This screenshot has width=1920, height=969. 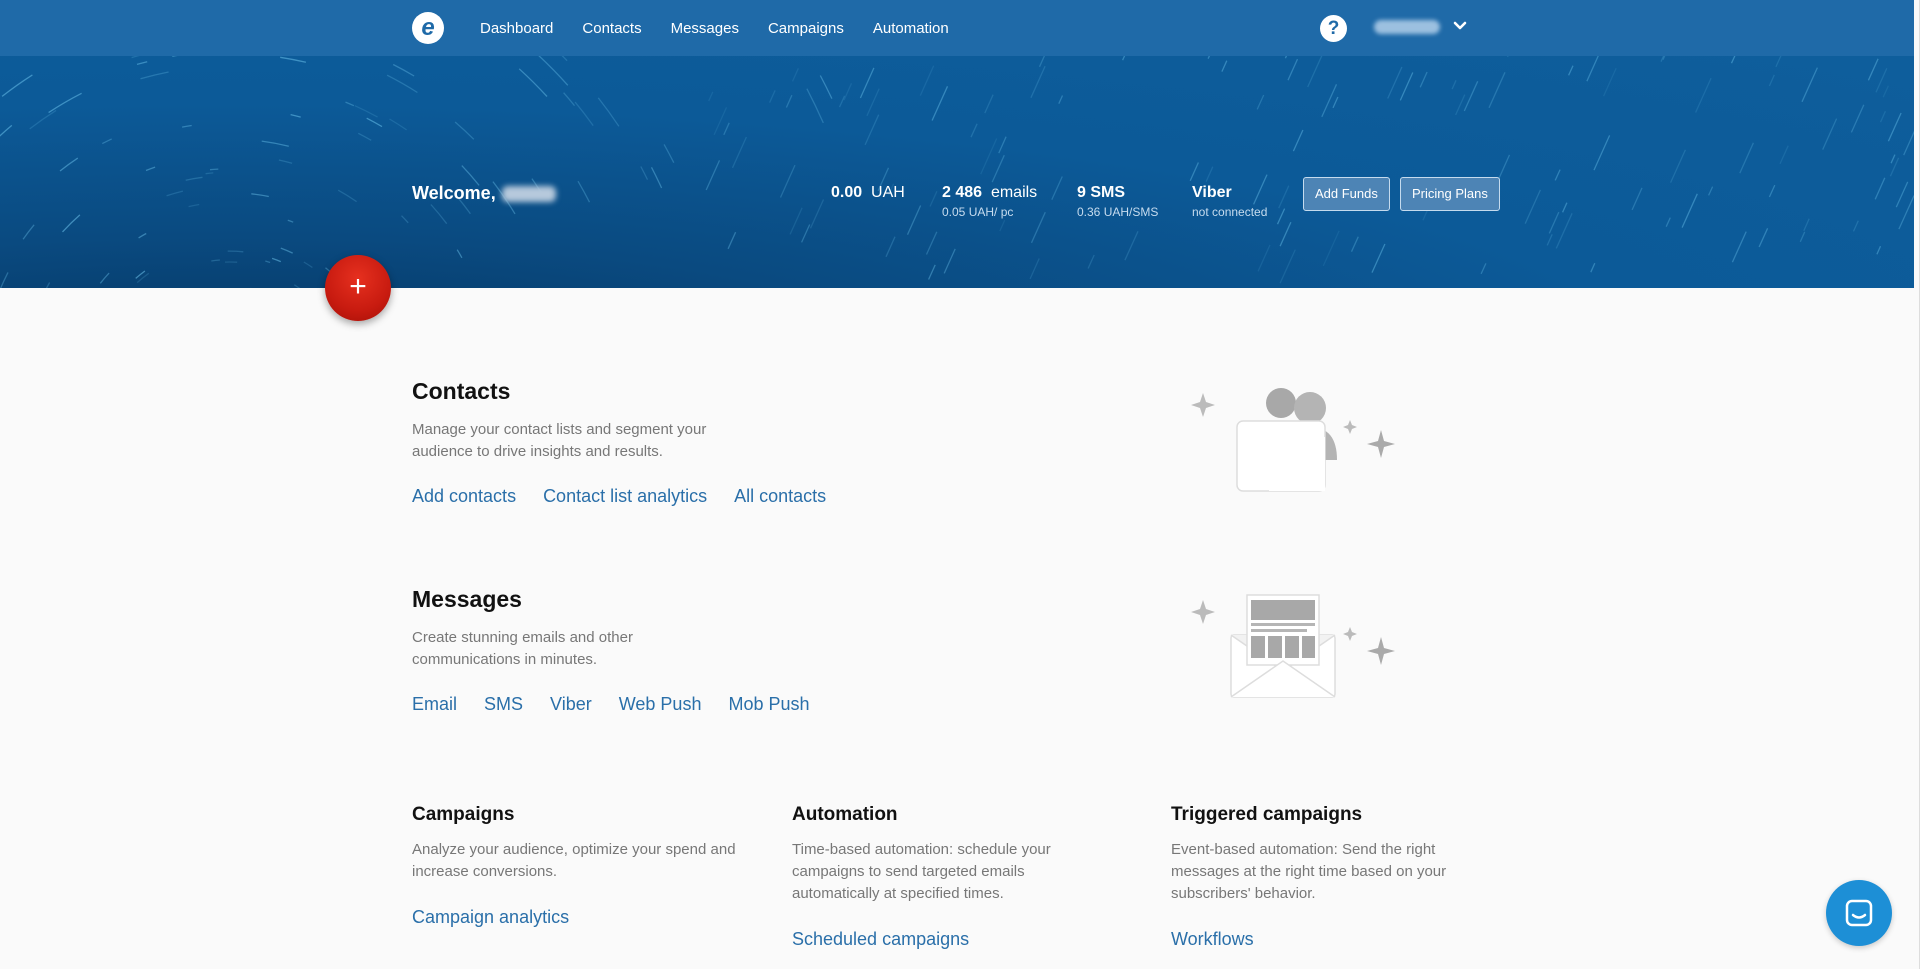 I want to click on campaigns-desc-line: increase conversions., so click(x=485, y=871).